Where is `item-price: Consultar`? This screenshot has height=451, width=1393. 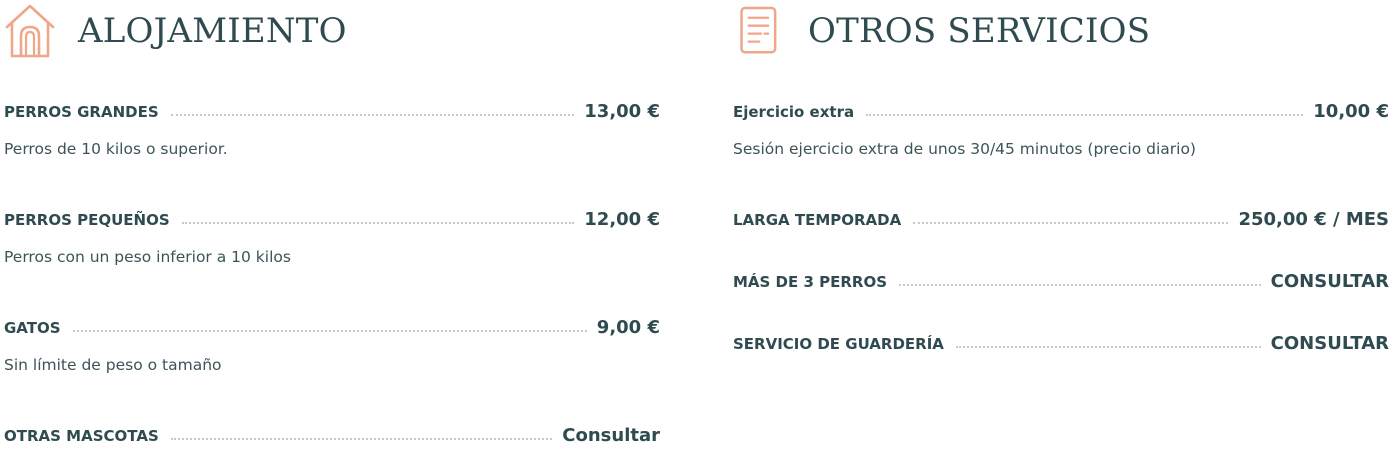
item-price: Consultar is located at coordinates (611, 435).